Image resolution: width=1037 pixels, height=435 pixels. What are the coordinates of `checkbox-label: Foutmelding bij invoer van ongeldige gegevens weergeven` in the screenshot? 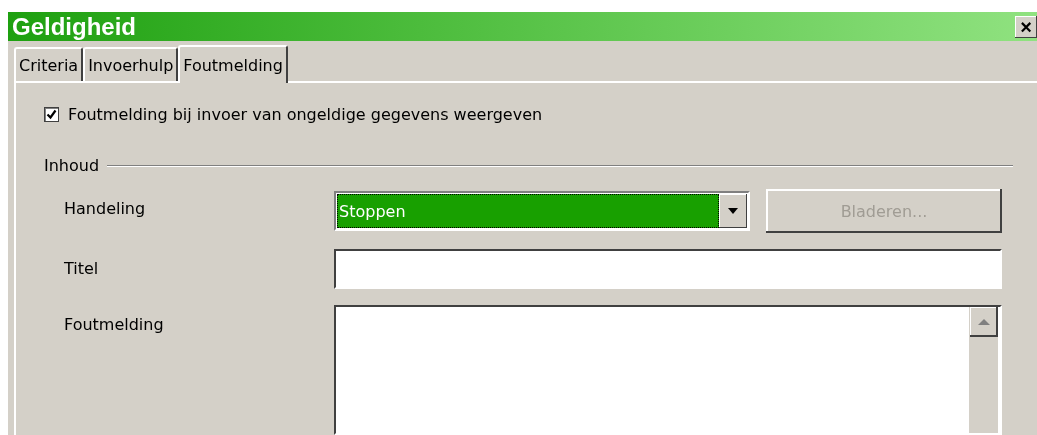 It's located at (305, 114).